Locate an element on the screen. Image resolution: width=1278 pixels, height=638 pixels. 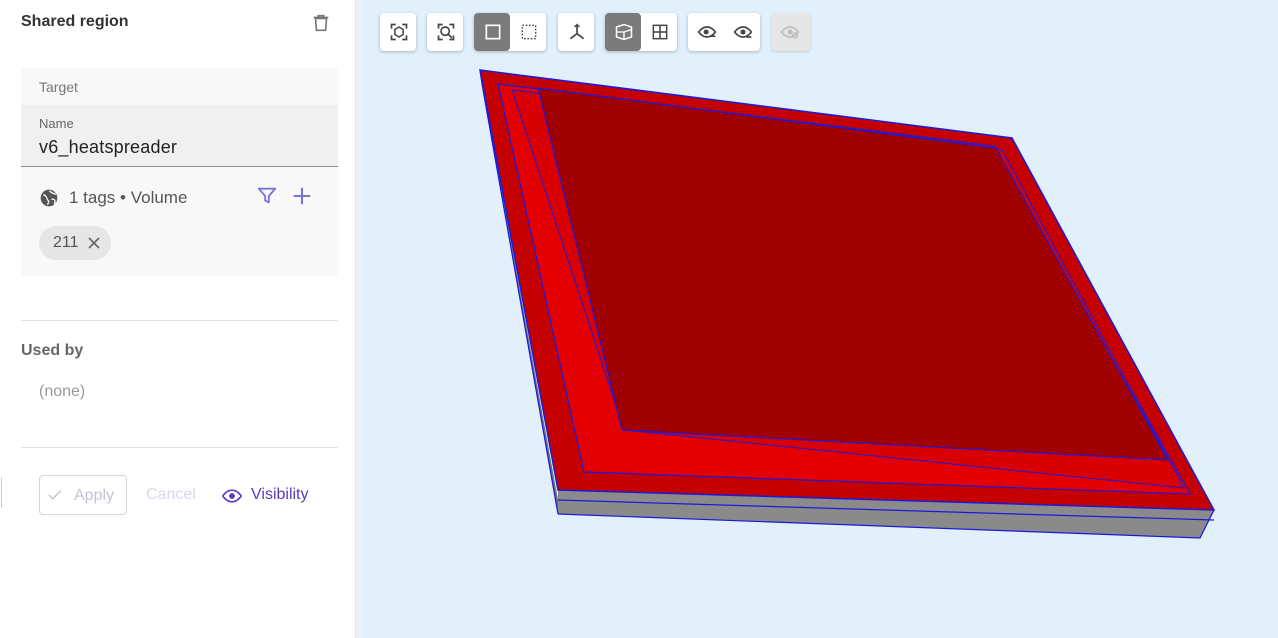
globe-icon is located at coordinates (49, 198).